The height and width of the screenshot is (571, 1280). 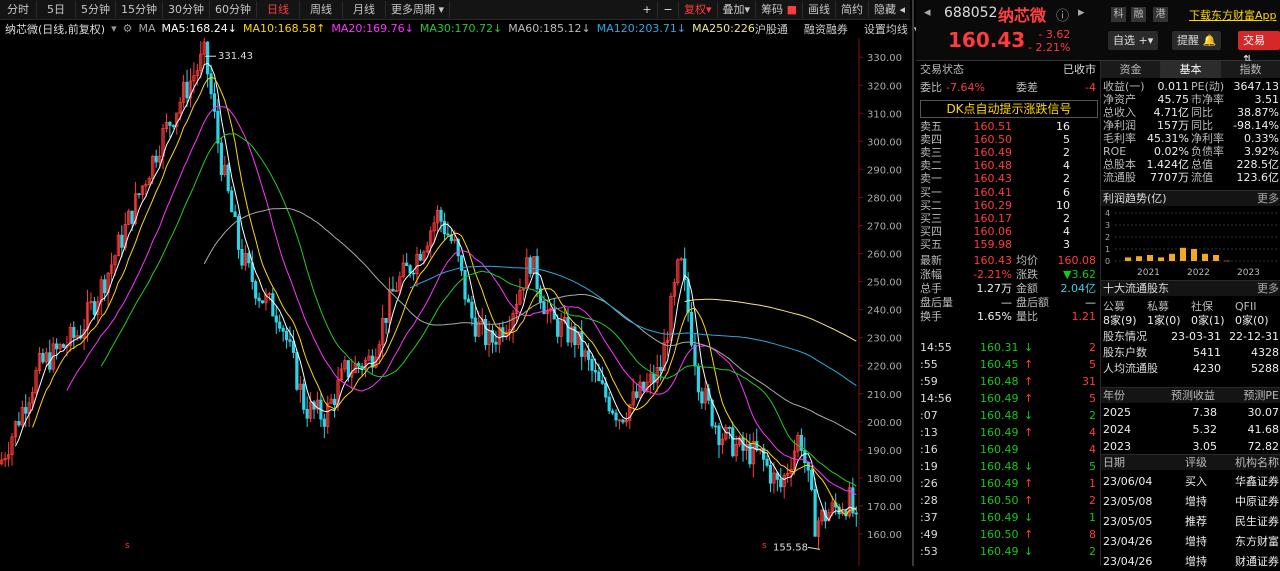 What do you see at coordinates (1138, 14) in the screenshot?
I see `tag-rong: 融` at bounding box center [1138, 14].